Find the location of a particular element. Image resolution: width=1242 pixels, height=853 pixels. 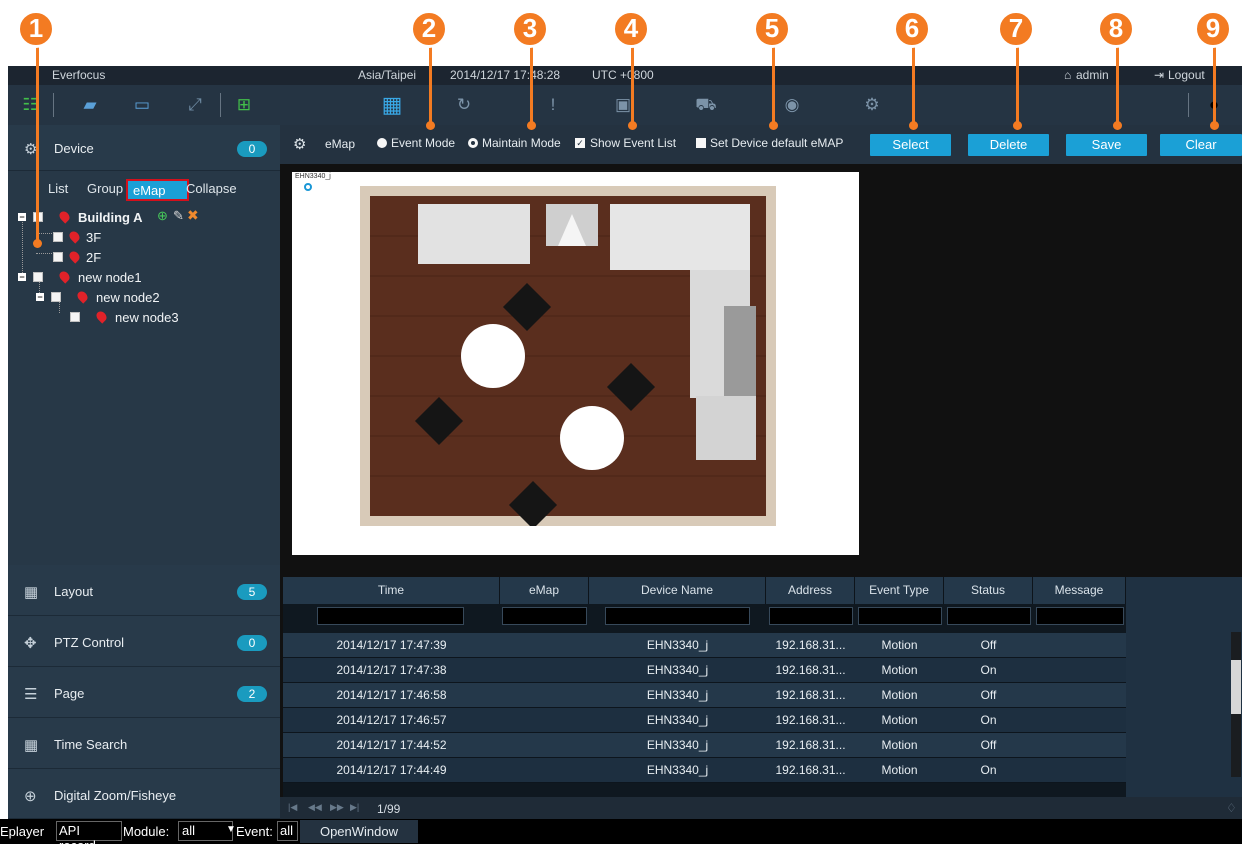

tree-node-new-node3: new node3 is located at coordinates (160, 318).